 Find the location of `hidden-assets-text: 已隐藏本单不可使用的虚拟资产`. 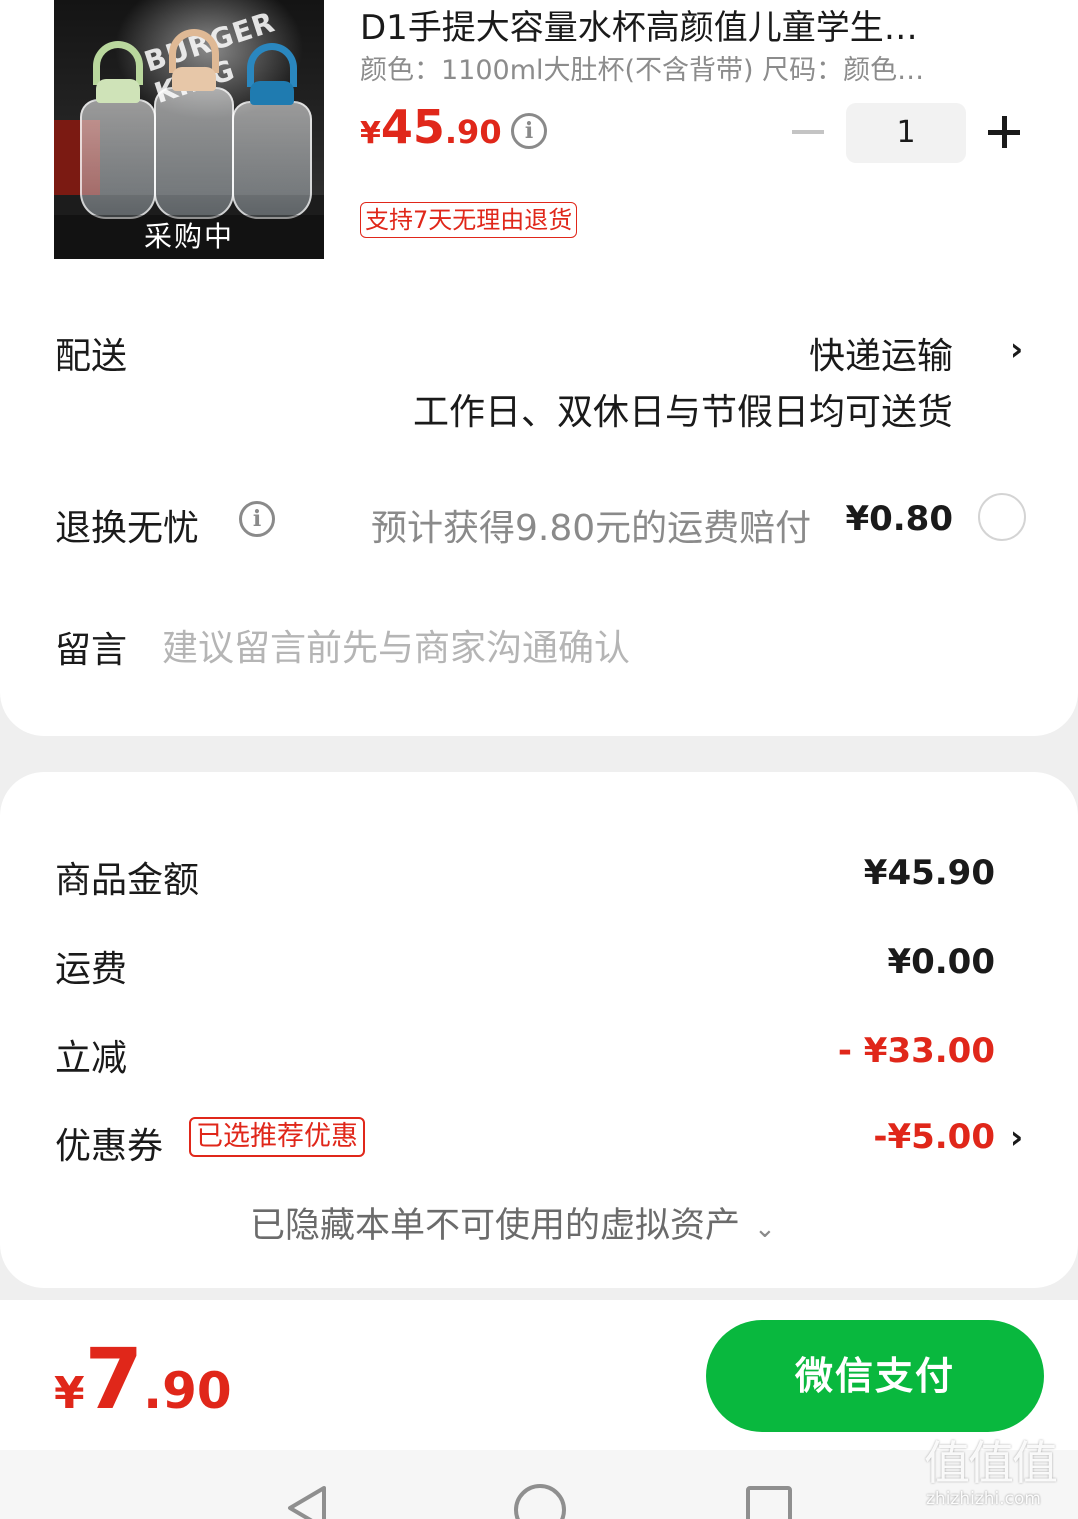

hidden-assets-text: 已隐藏本单不可使用的虚拟资产 is located at coordinates (495, 1226).